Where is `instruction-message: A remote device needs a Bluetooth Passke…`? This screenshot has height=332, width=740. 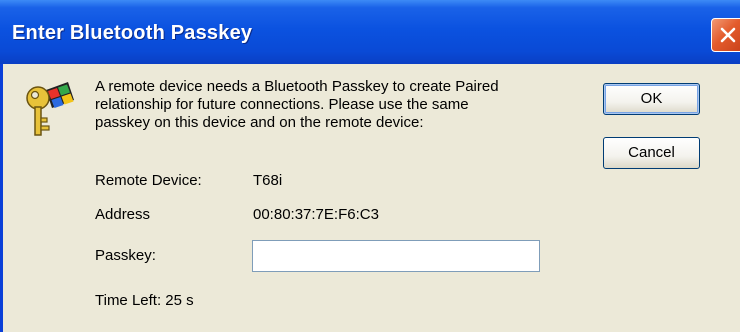 instruction-message: A remote device needs a Bluetooth Passke… is located at coordinates (340, 105).